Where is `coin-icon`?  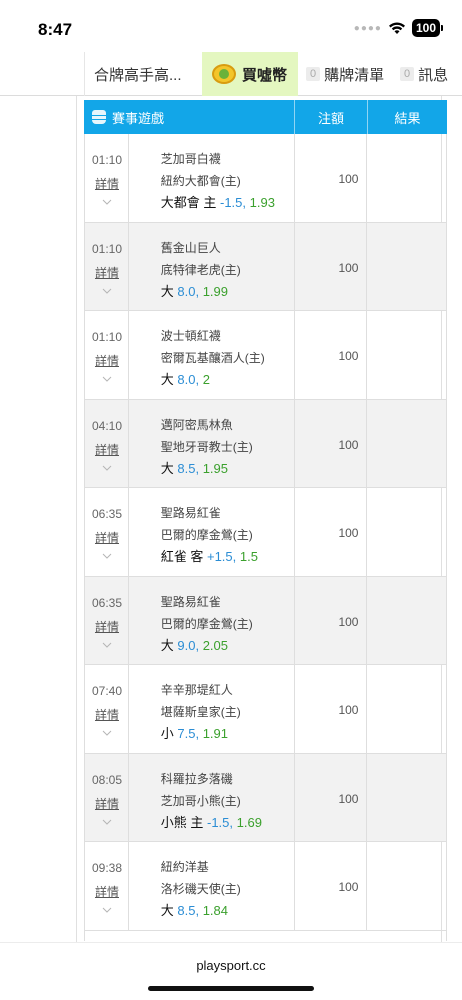 coin-icon is located at coordinates (224, 74).